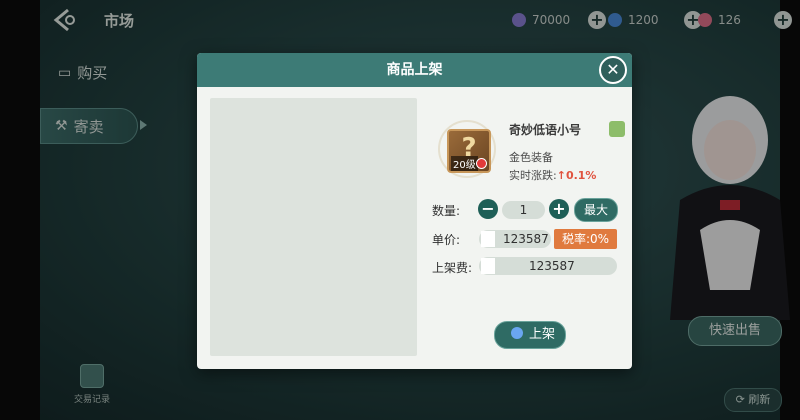  I want to click on item-type: 金色装备, so click(531, 157).